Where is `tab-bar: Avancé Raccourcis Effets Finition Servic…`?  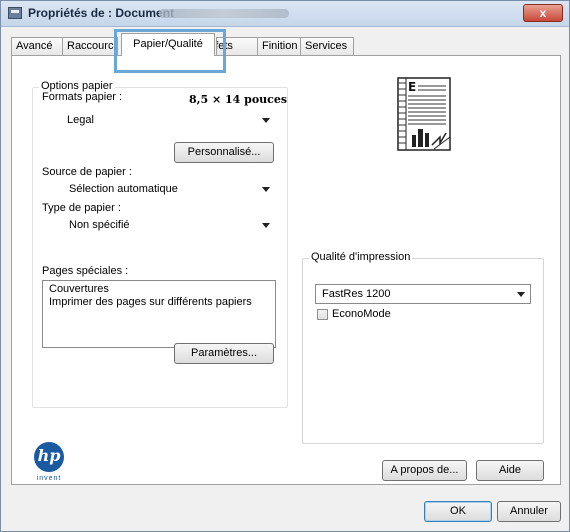
tab-bar: Avancé Raccourcis Effets Finition Servic… is located at coordinates (286, 51).